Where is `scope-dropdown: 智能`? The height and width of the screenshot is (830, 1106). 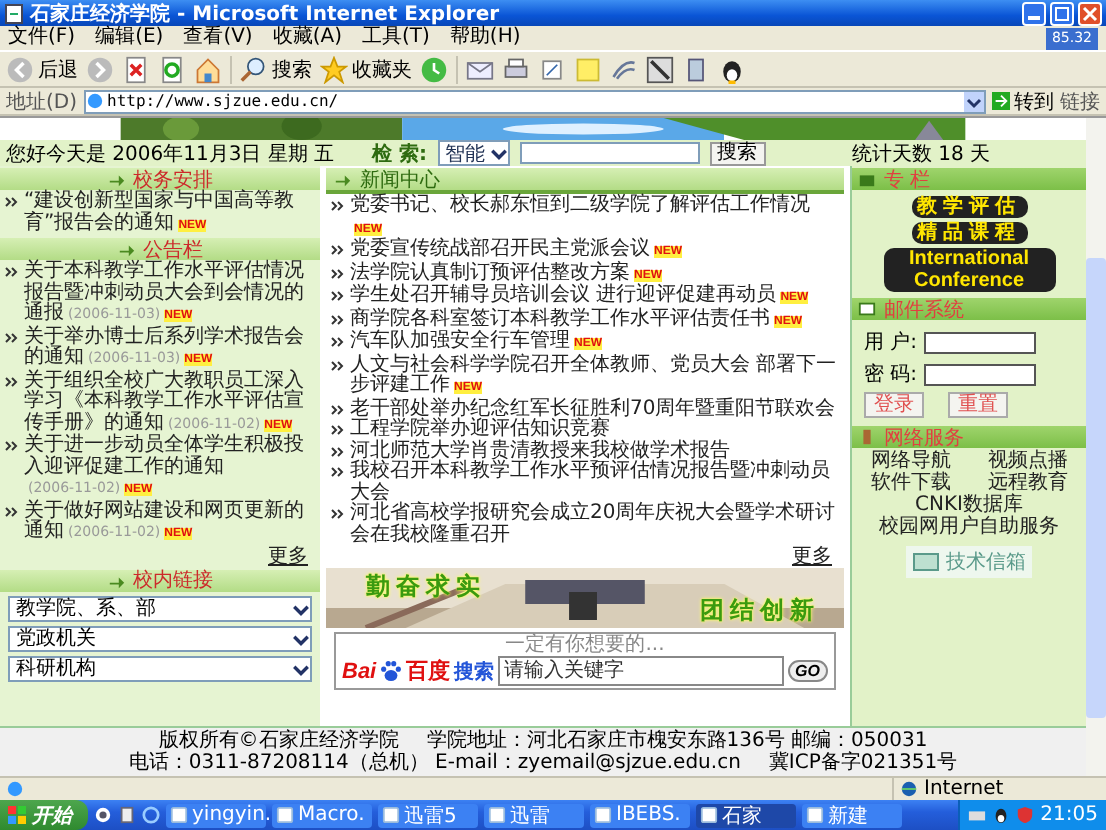
scope-dropdown: 智能 is located at coordinates (473, 153).